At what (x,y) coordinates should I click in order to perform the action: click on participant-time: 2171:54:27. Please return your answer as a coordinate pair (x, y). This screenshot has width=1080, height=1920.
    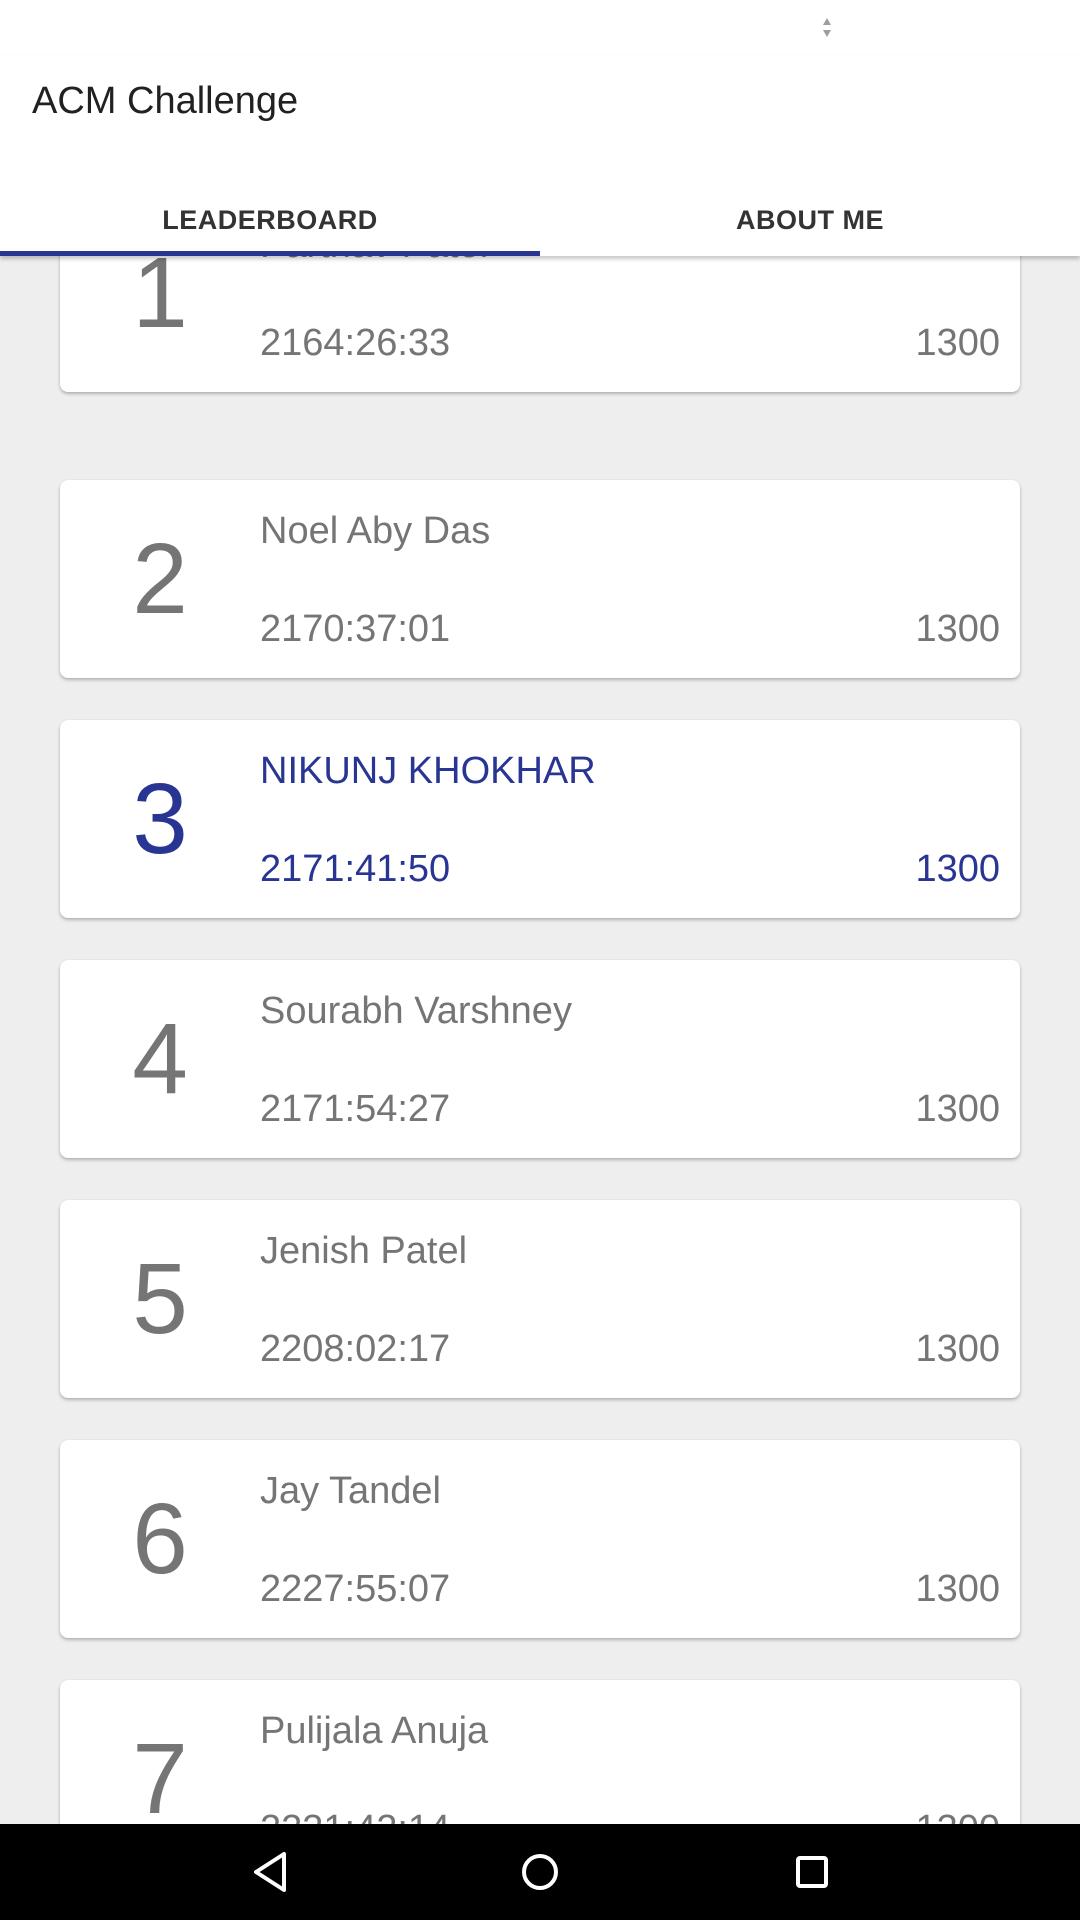
    Looking at the image, I should click on (355, 1109).